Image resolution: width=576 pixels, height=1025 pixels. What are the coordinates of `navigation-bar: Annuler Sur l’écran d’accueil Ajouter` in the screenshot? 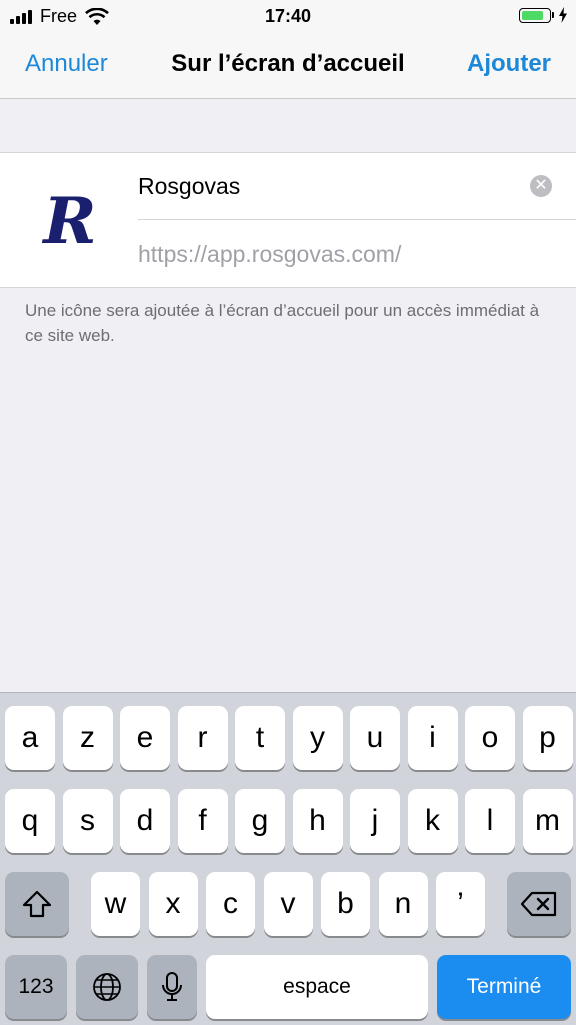 It's located at (288, 66).